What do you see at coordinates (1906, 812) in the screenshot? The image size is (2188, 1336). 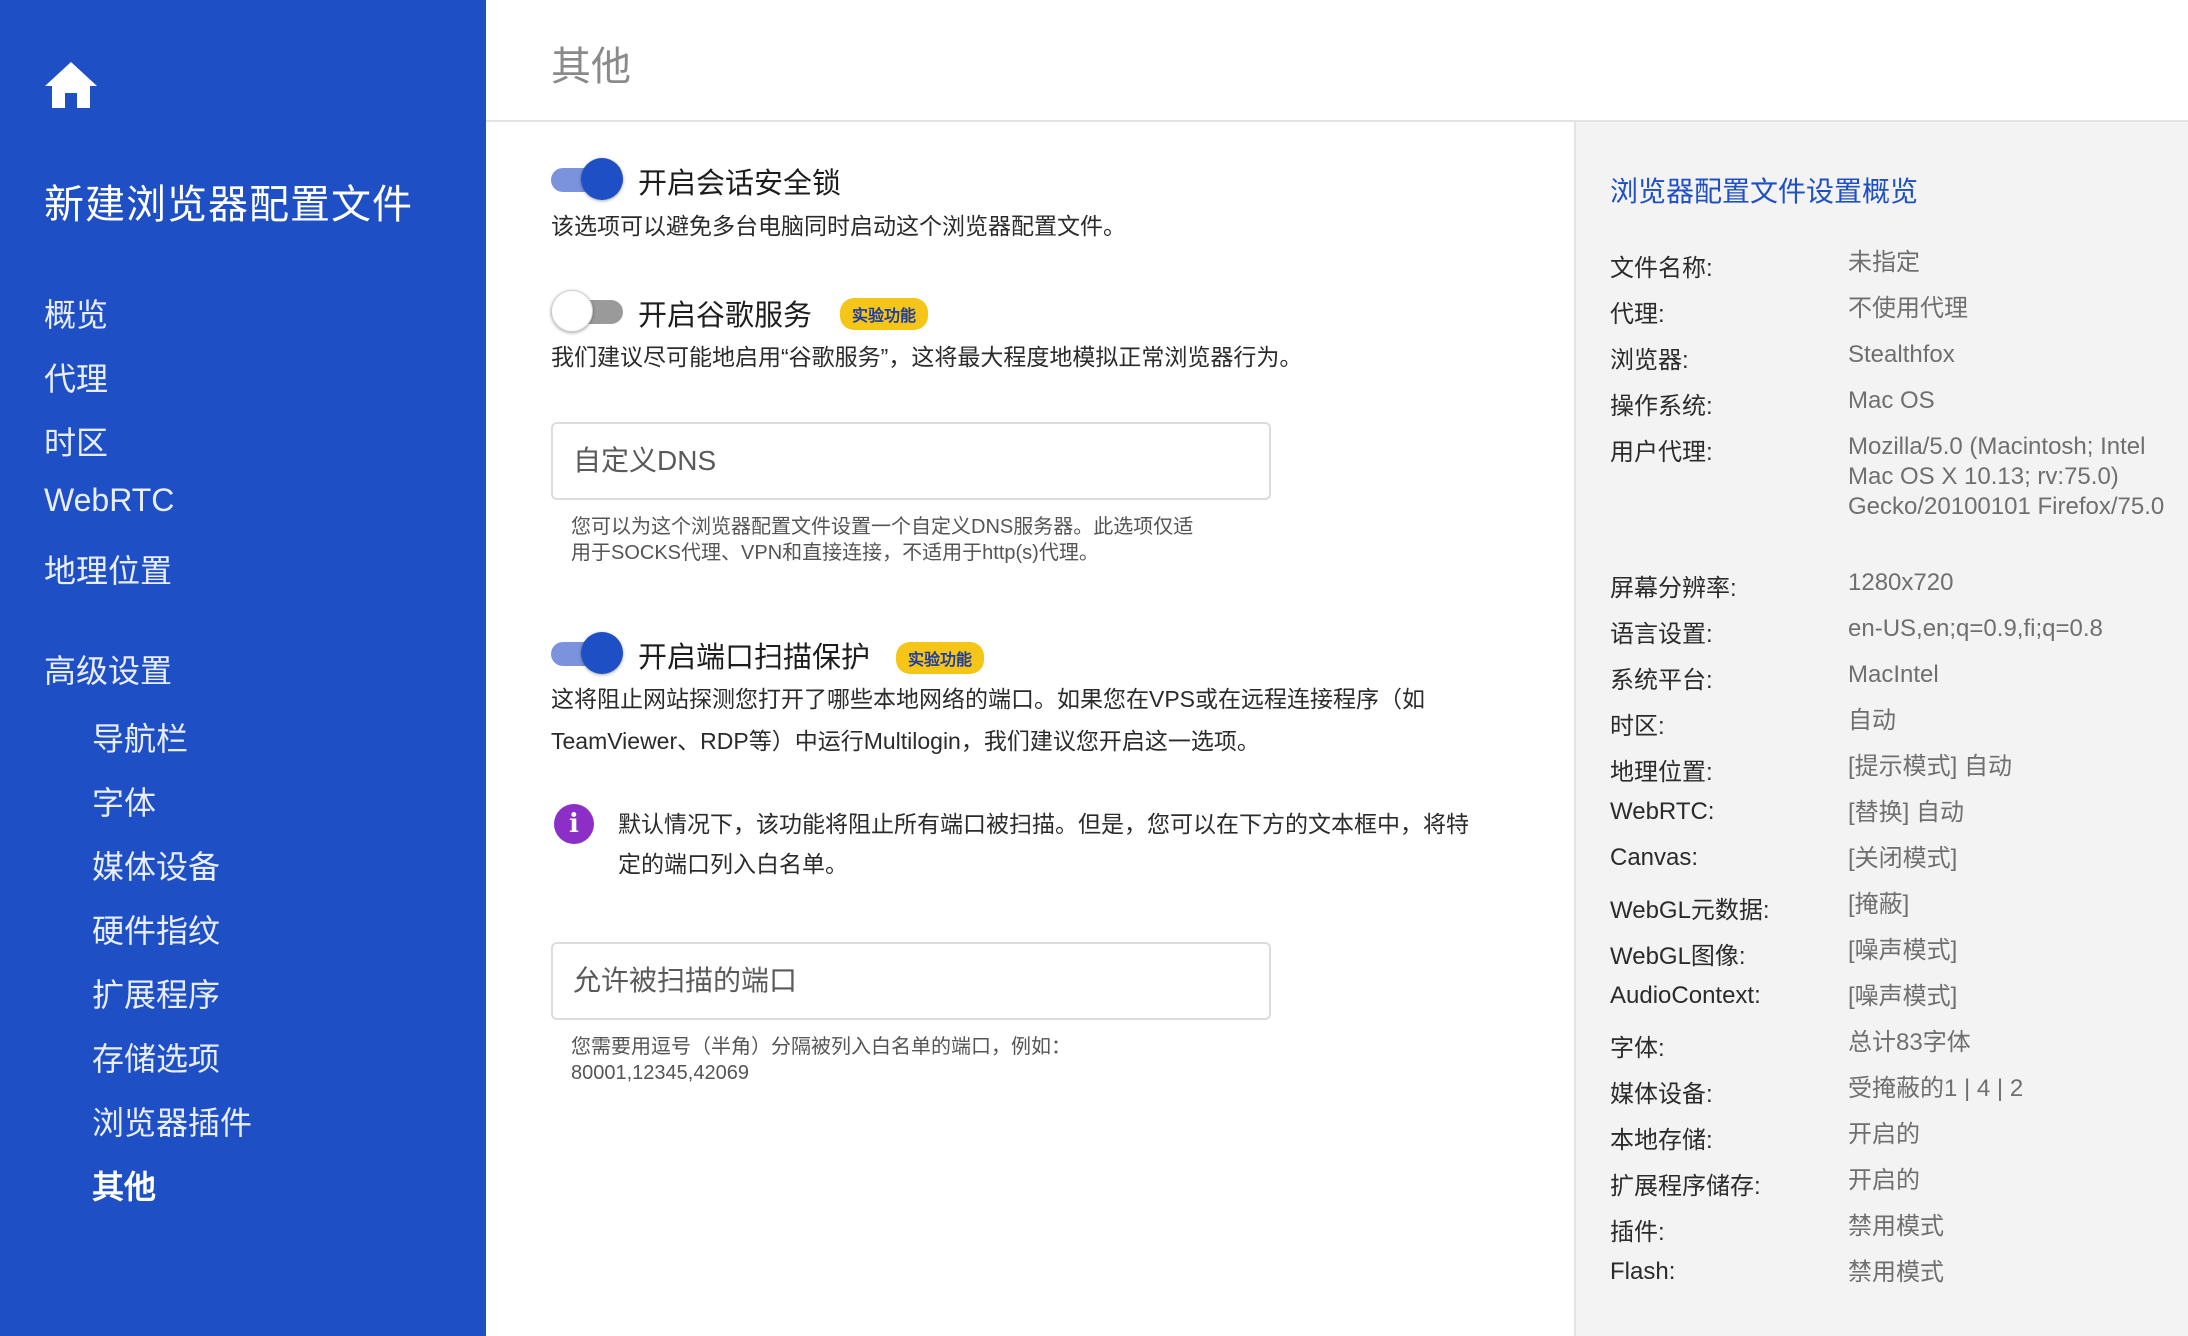 I see `summary-value: [替换] 自动` at bounding box center [1906, 812].